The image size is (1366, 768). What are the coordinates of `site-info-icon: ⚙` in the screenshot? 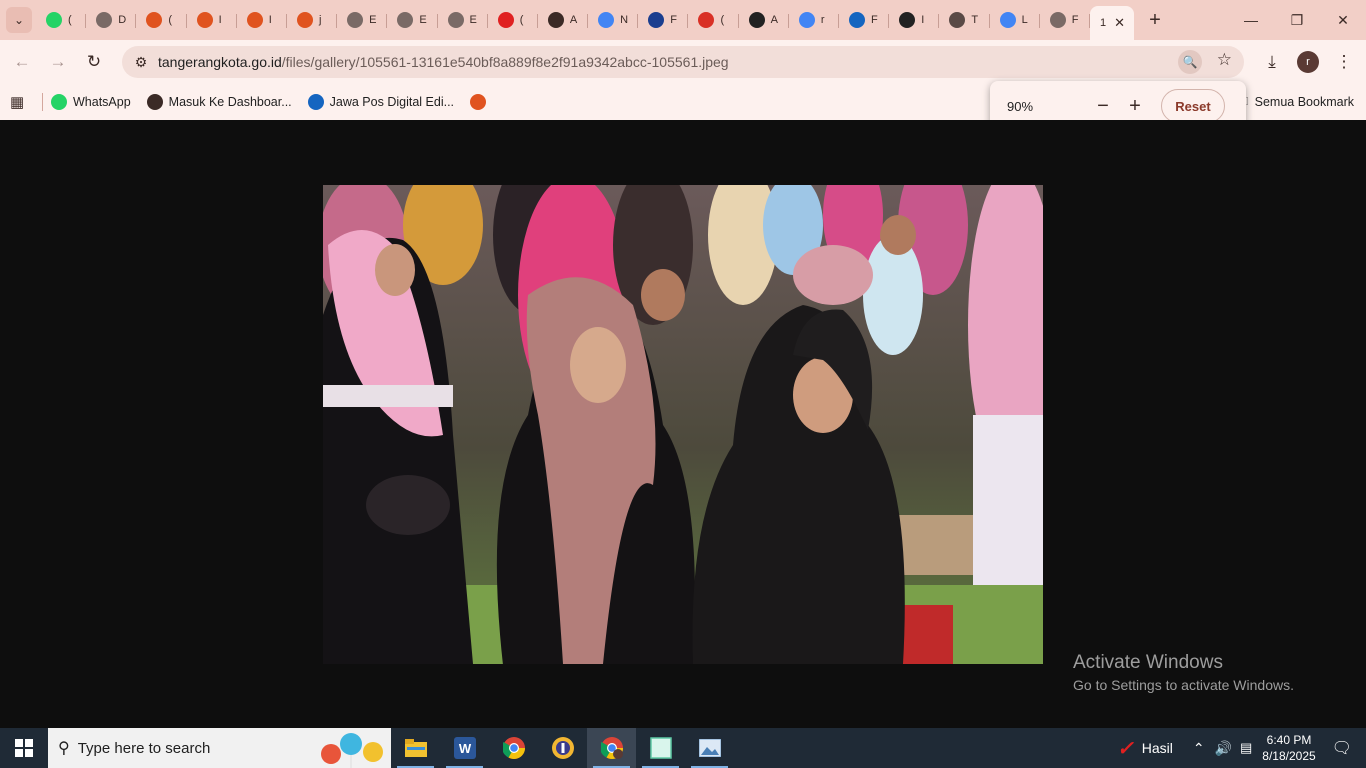 It's located at (141, 62).